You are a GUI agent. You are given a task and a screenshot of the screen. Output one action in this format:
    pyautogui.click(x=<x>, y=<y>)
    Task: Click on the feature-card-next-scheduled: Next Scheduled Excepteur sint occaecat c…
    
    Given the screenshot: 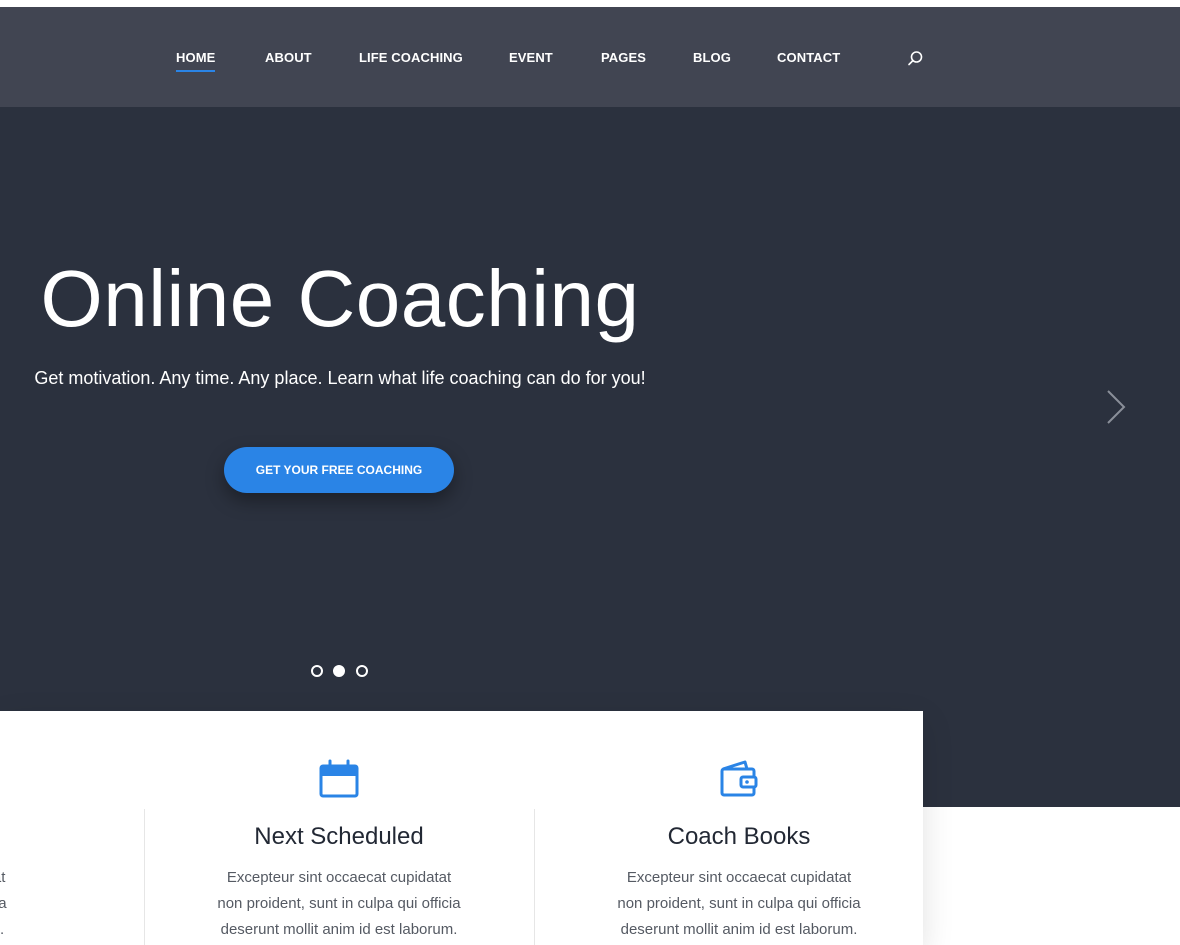 What is the action you would take?
    pyautogui.click(x=339, y=828)
    